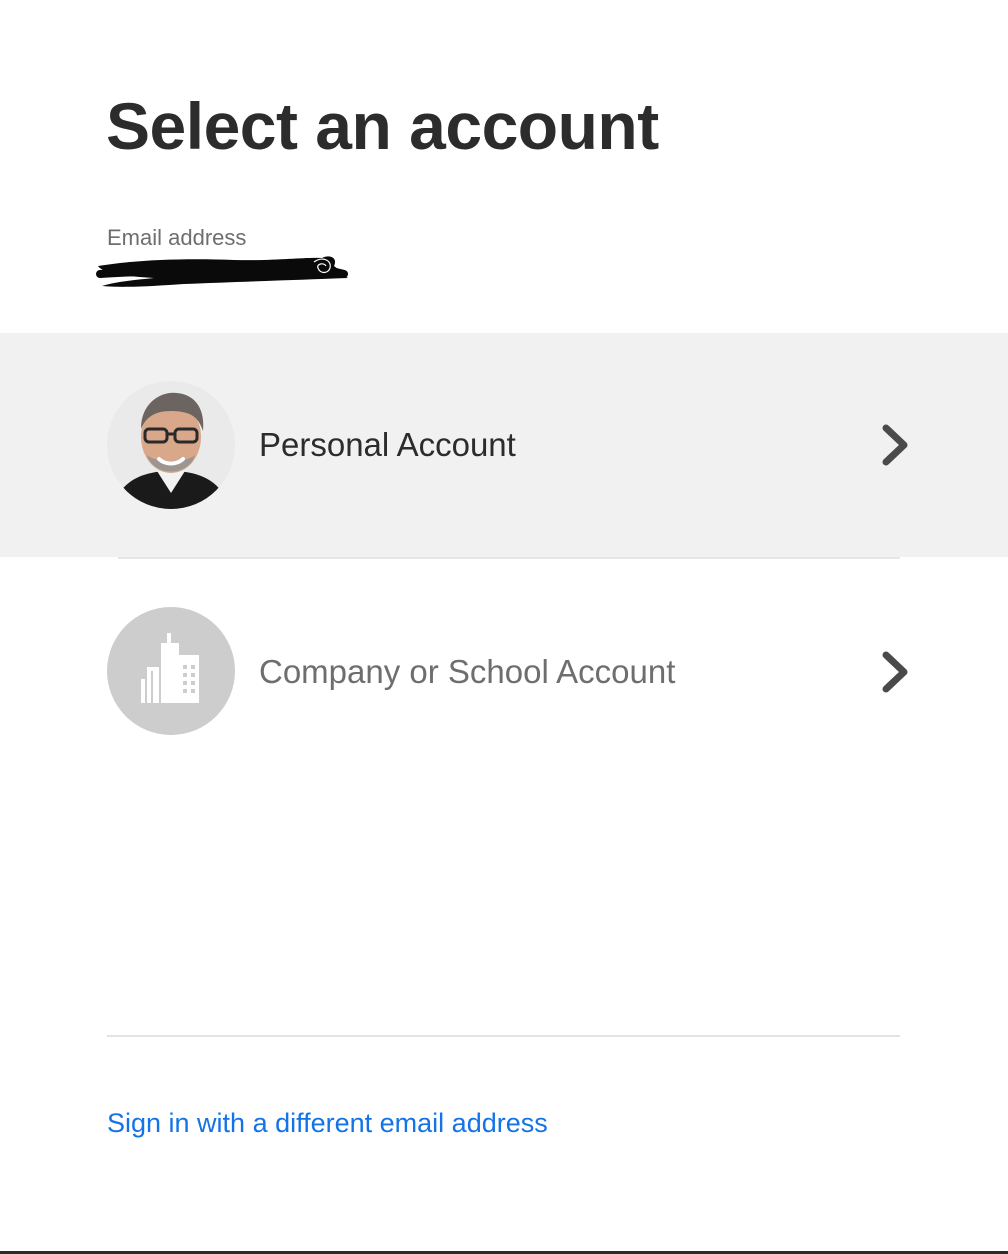 Image resolution: width=1008 pixels, height=1254 pixels. I want to click on personal-account-label: Personal Account, so click(387, 444).